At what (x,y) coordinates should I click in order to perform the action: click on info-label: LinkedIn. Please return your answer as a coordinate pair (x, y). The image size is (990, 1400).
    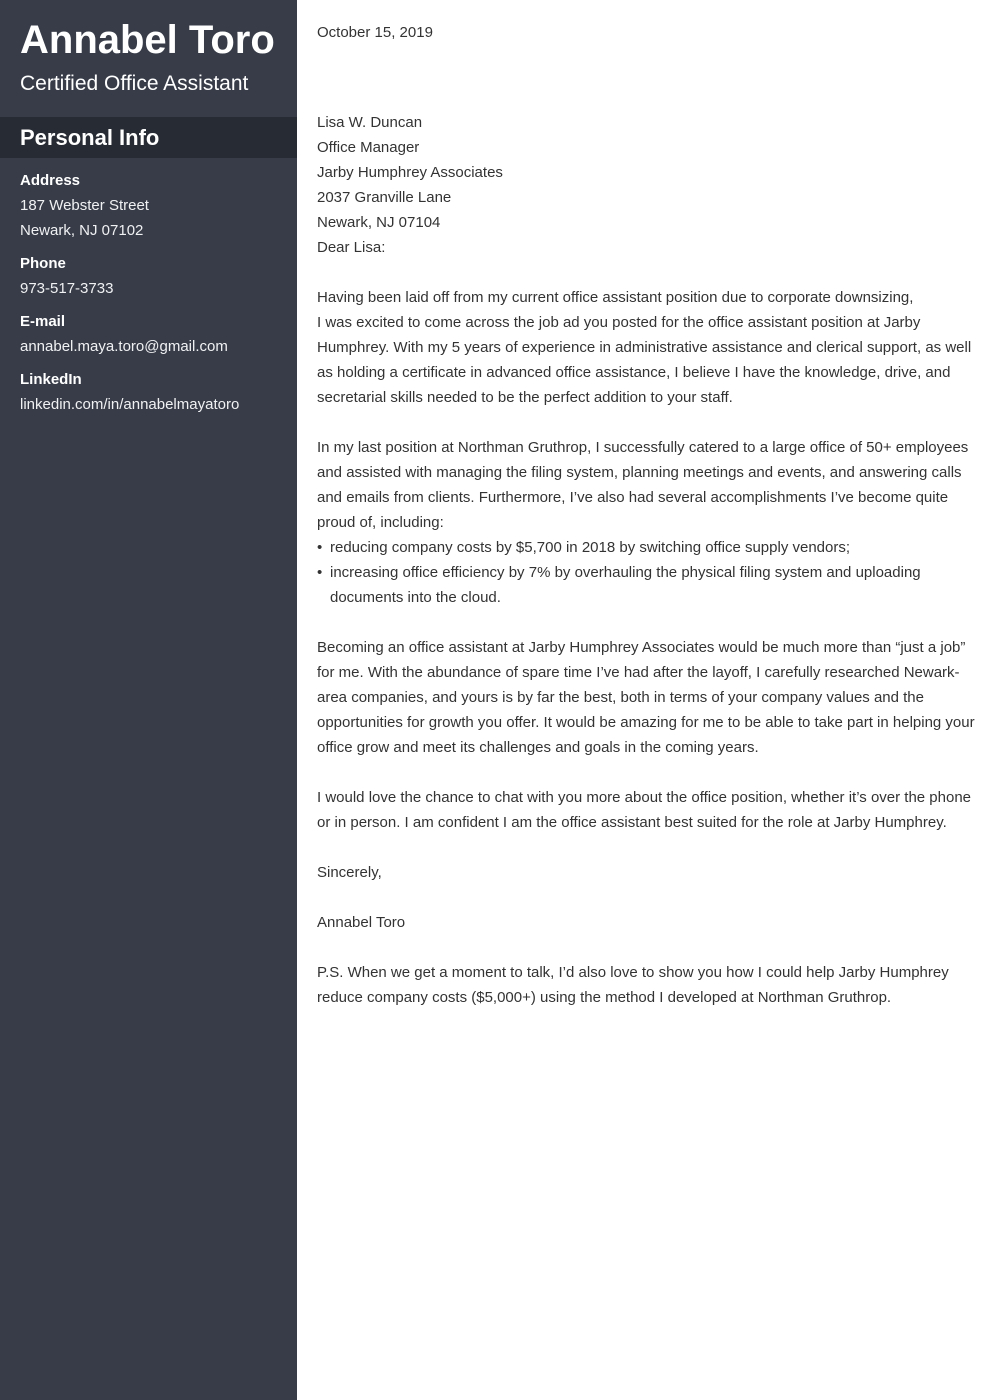
    Looking at the image, I should click on (51, 379).